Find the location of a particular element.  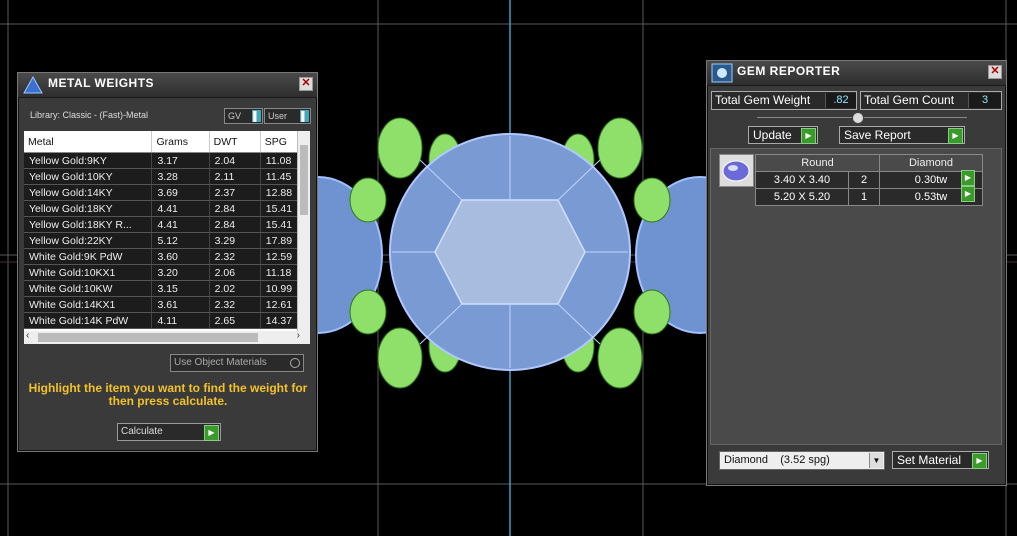

table-row: Yellow Gold:9KY 3.17 2.04 11.08 is located at coordinates (167, 160).